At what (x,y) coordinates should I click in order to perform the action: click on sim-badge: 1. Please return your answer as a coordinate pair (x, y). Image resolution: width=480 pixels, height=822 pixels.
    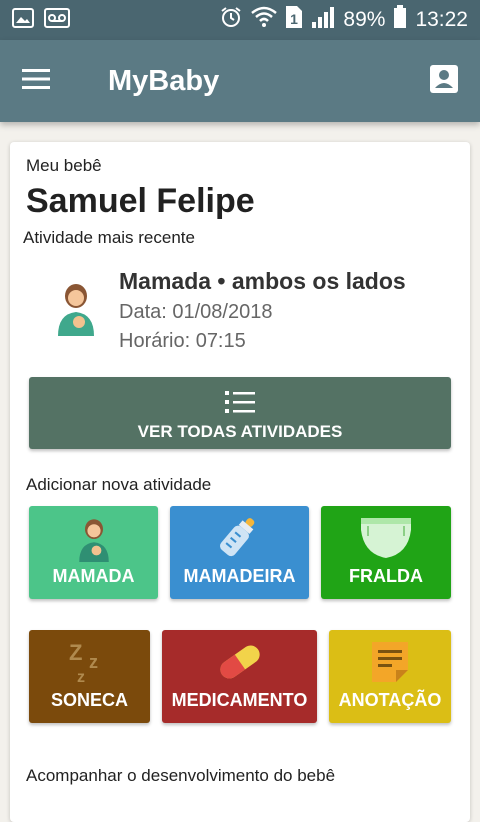
    Looking at the image, I should click on (295, 19).